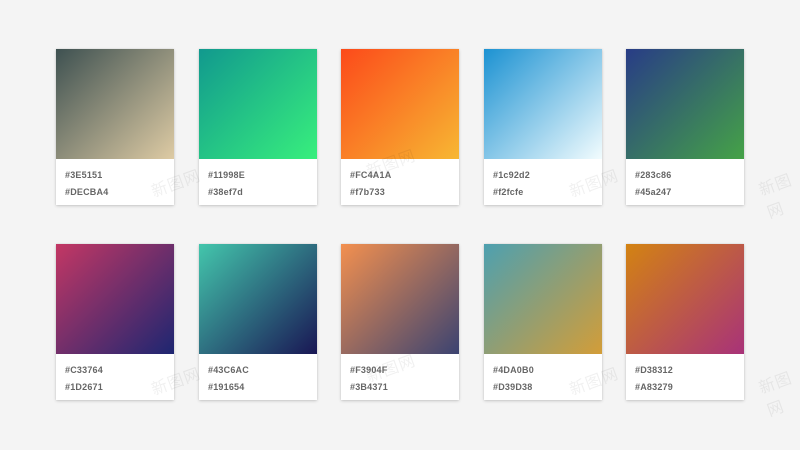  I want to click on gradient-card-1: #3E5151 #DECBA4, so click(115, 127).